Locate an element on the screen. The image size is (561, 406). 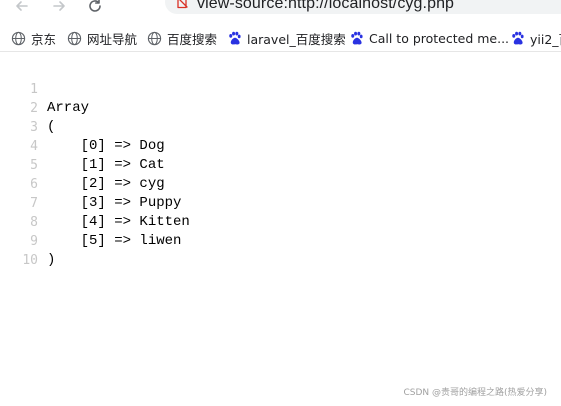
source-line: 4 [1] => Cat is located at coordinates (280, 145).